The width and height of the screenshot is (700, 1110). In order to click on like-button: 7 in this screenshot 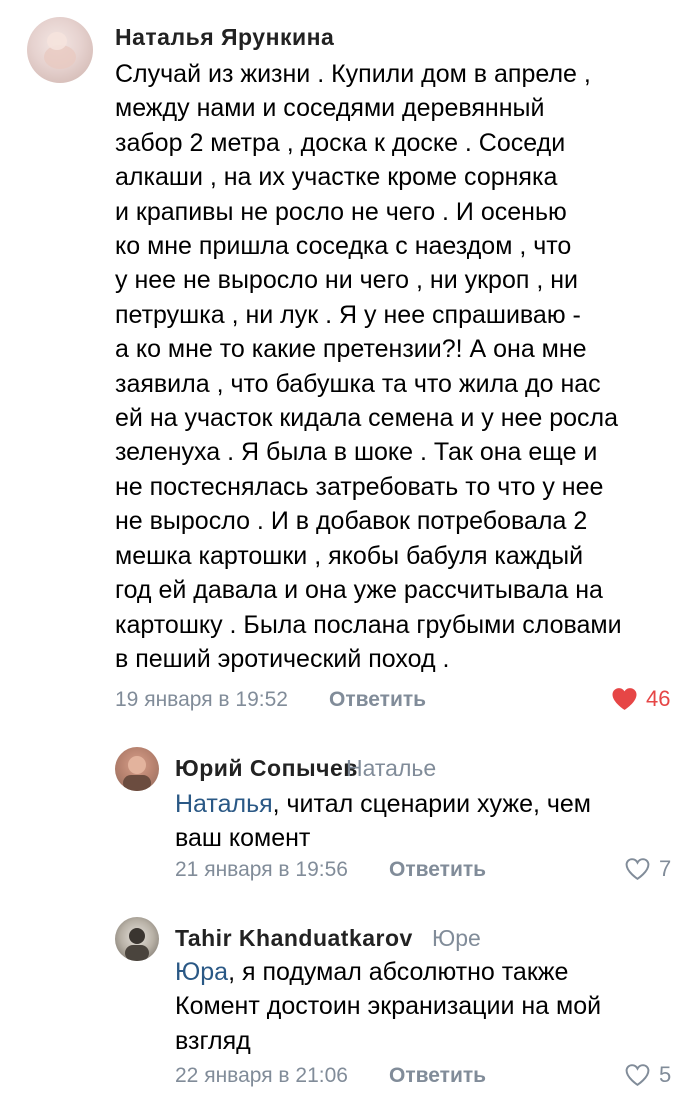, I will do `click(647, 869)`.